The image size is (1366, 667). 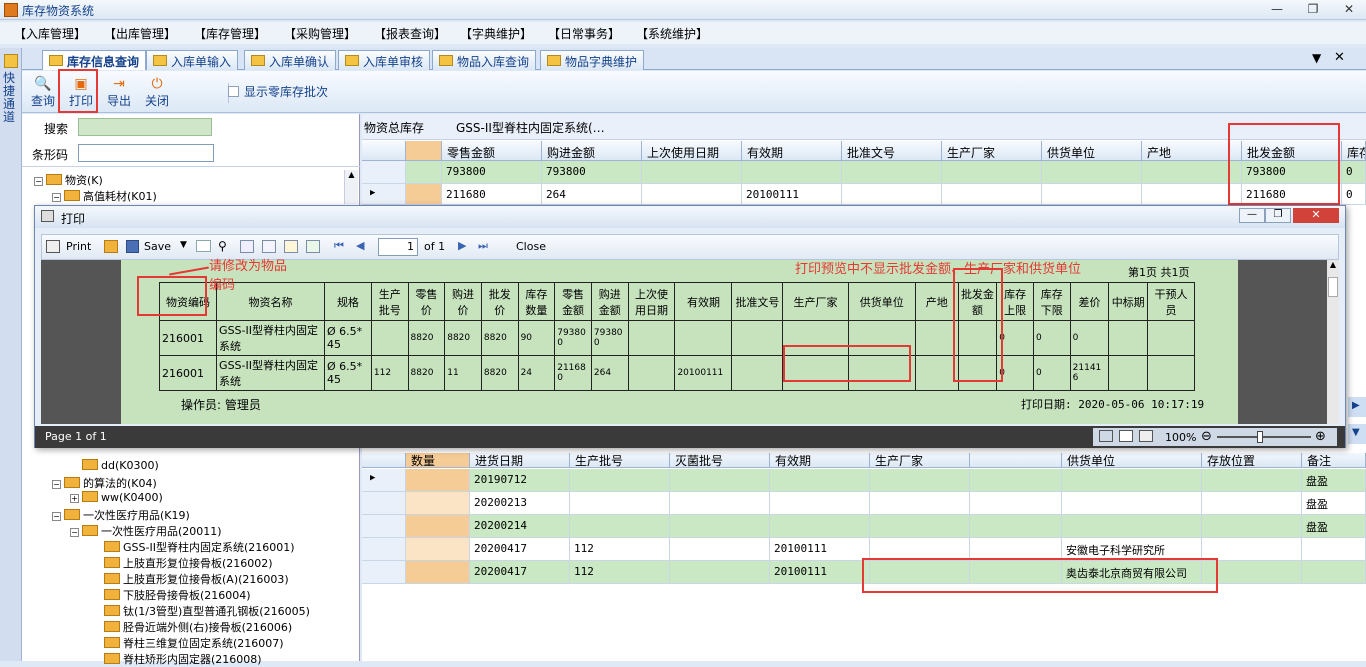 I want to click on tree-node: 钛(1/3管型)直型普通孔钢板(216005), so click(x=207, y=611).